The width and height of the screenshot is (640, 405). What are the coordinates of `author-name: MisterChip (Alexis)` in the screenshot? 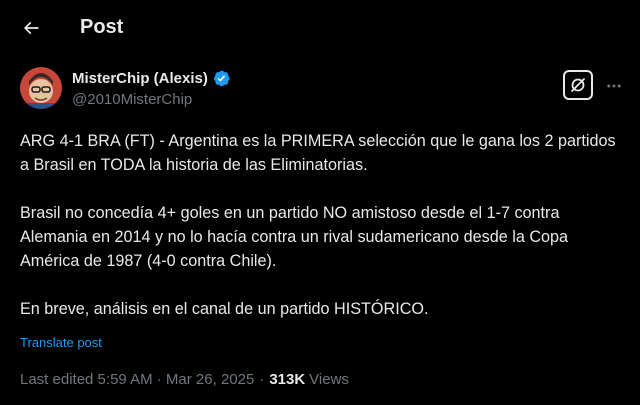 It's located at (140, 78).